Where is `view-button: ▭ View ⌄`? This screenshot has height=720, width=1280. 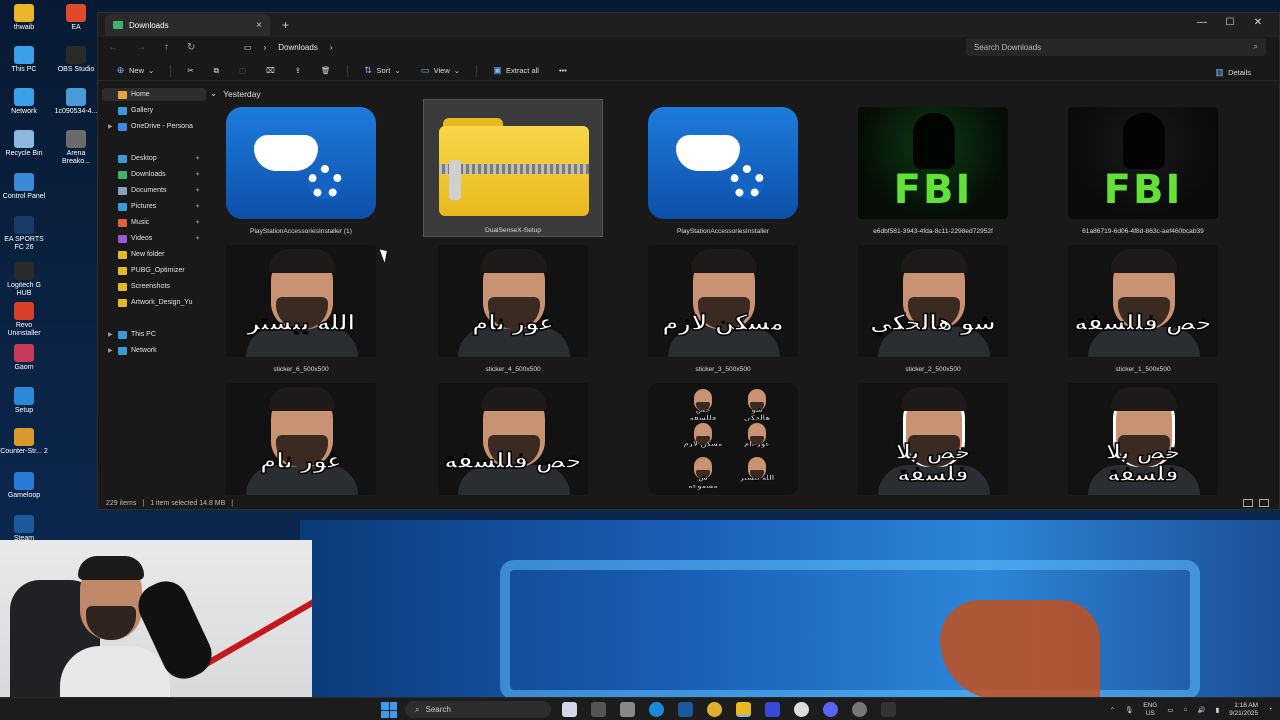 view-button: ▭ View ⌄ is located at coordinates (440, 71).